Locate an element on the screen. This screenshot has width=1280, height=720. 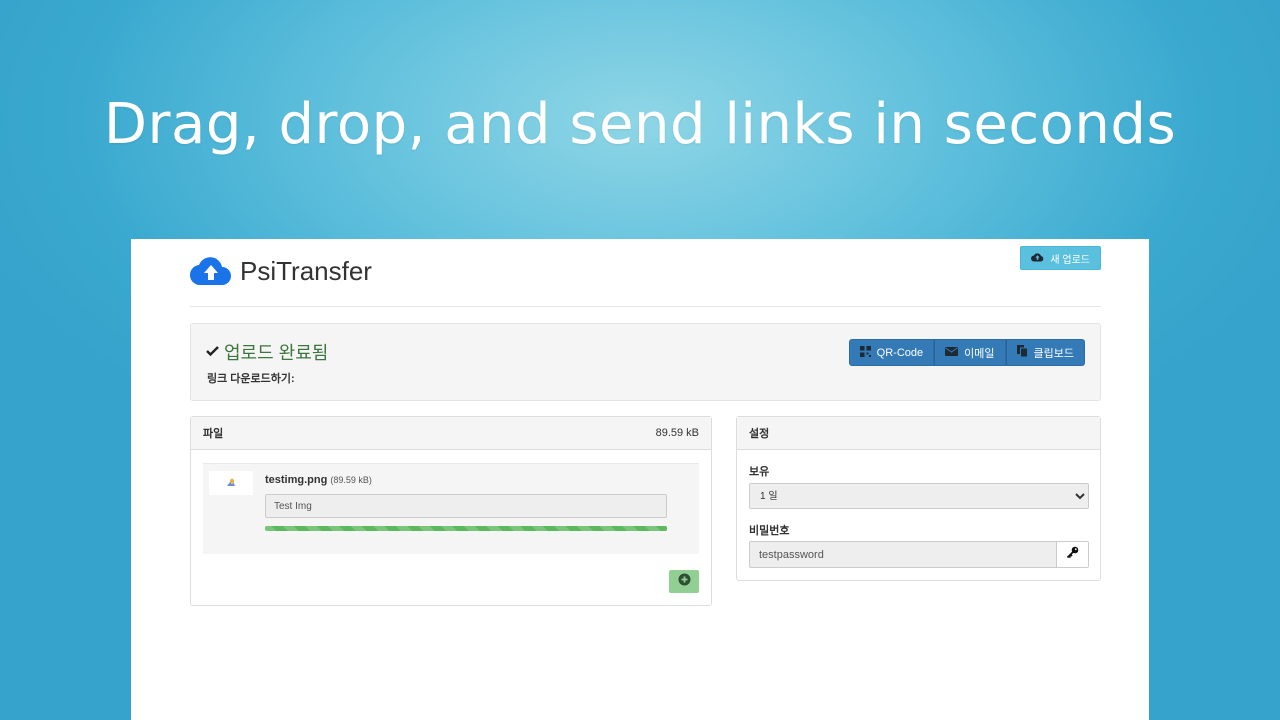
password-input-group is located at coordinates (919, 554).